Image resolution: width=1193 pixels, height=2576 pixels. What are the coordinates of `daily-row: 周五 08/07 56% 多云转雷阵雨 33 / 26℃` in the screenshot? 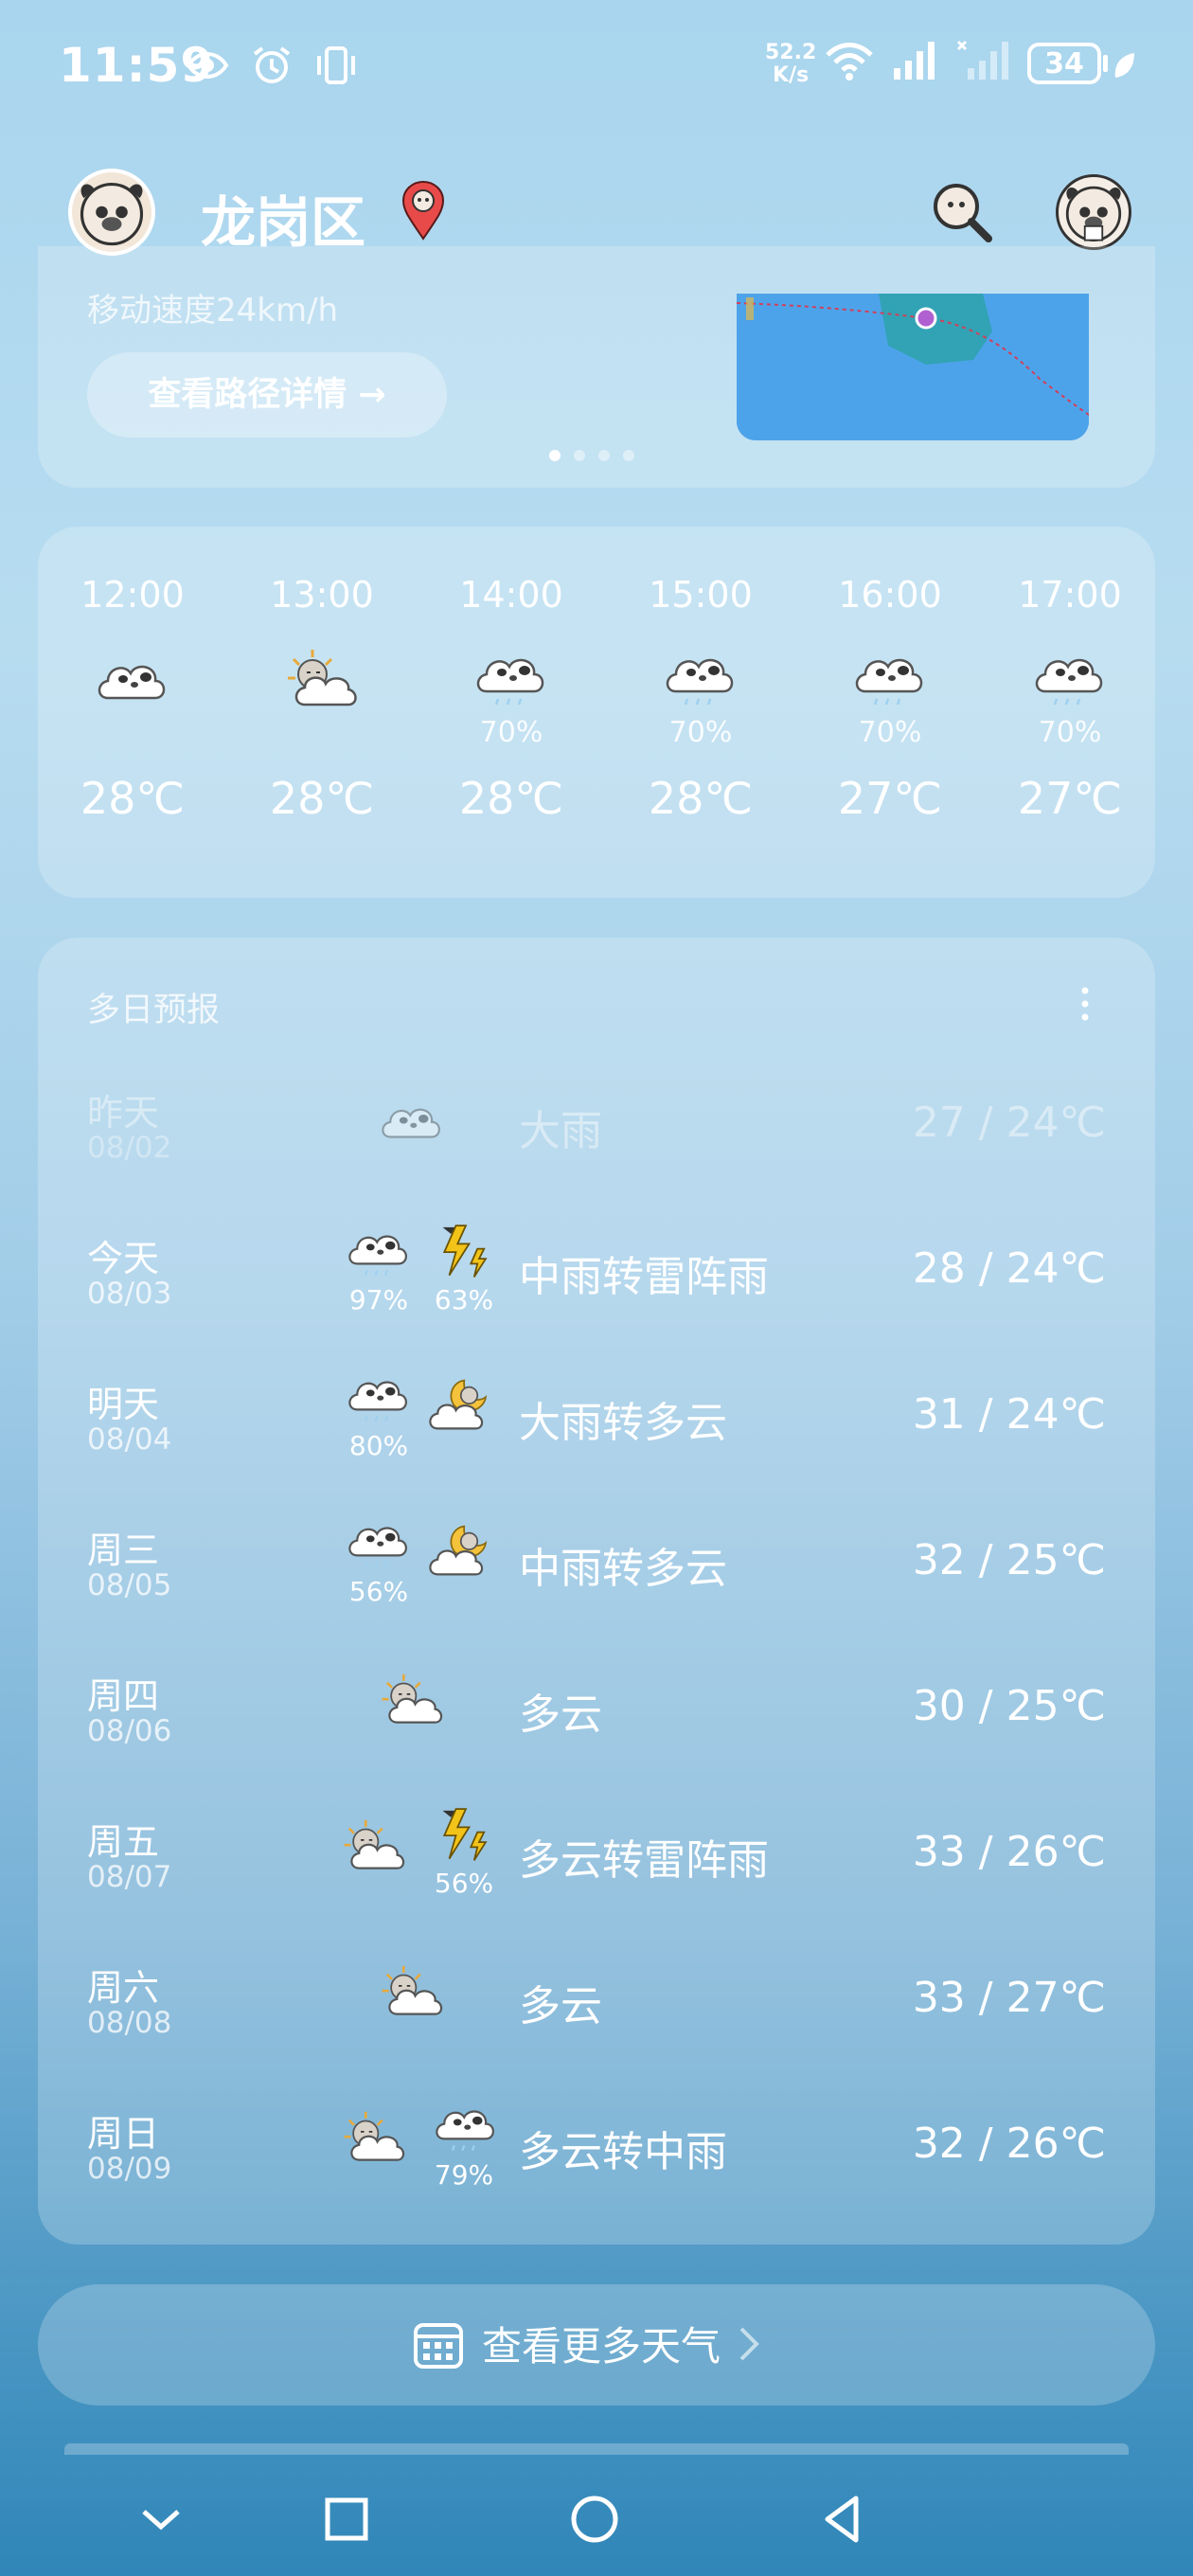 It's located at (596, 1872).